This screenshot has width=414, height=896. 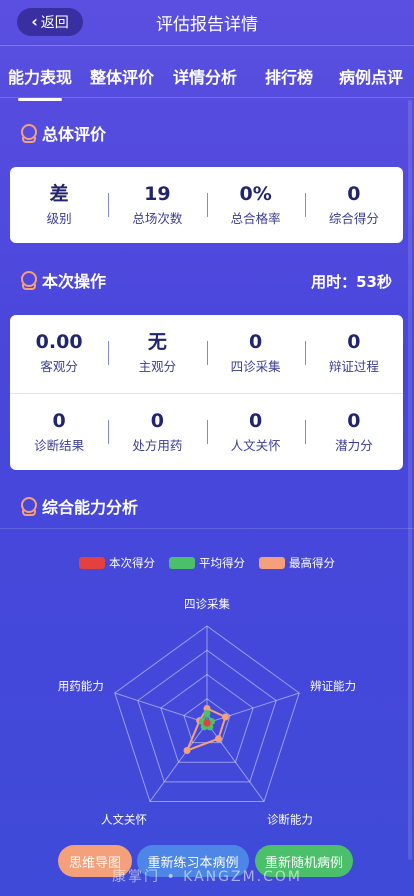 I want to click on stat-total-sessions: 19 总场次数, so click(x=157, y=205).